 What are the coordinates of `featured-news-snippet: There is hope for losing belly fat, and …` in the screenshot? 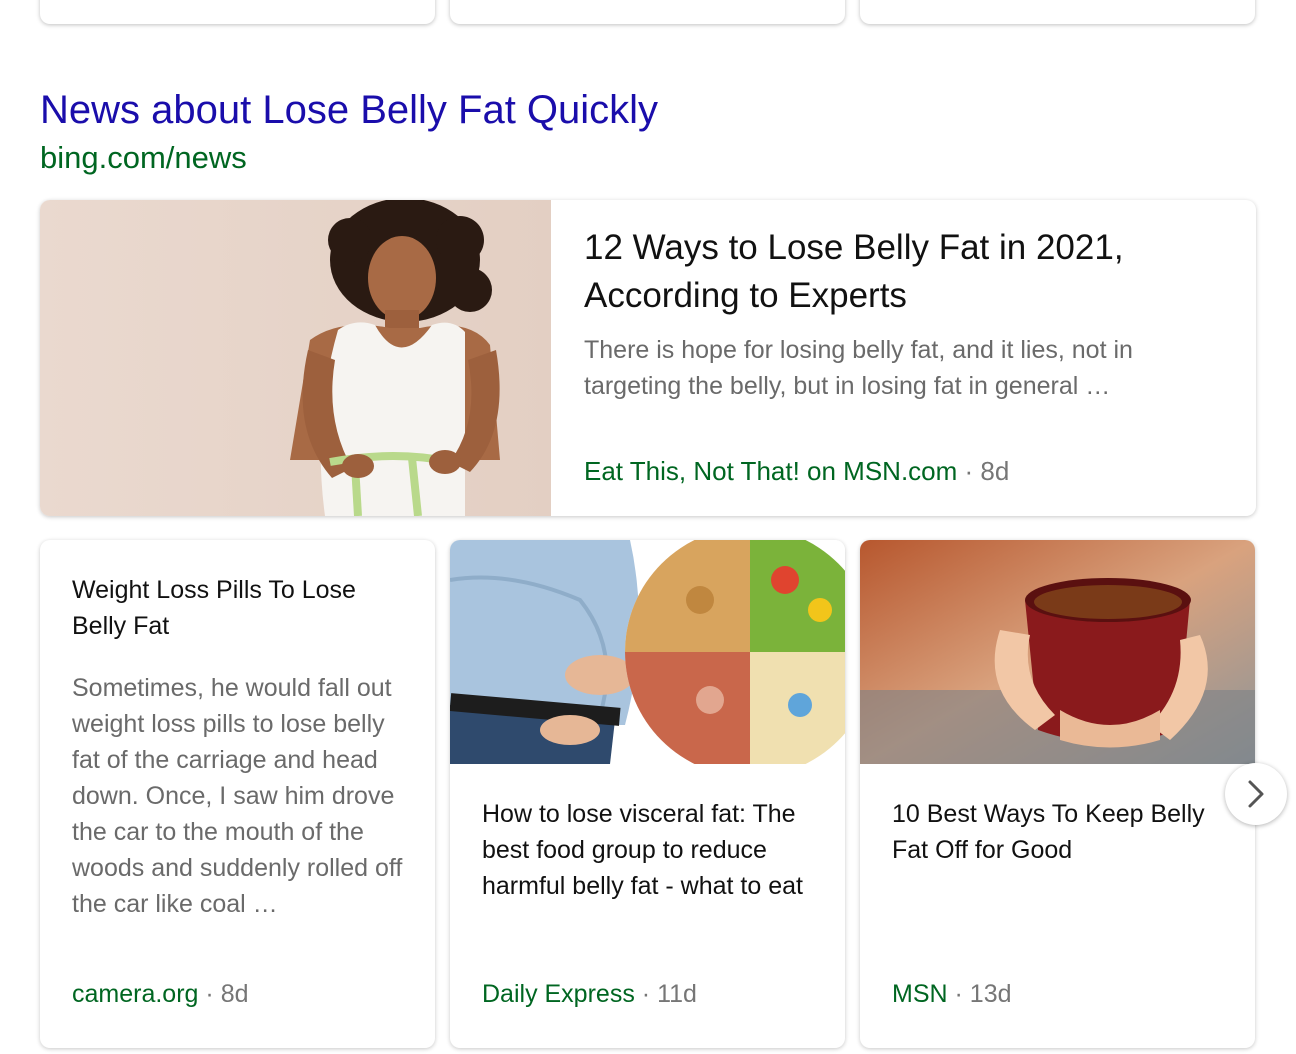 It's located at (858, 368).